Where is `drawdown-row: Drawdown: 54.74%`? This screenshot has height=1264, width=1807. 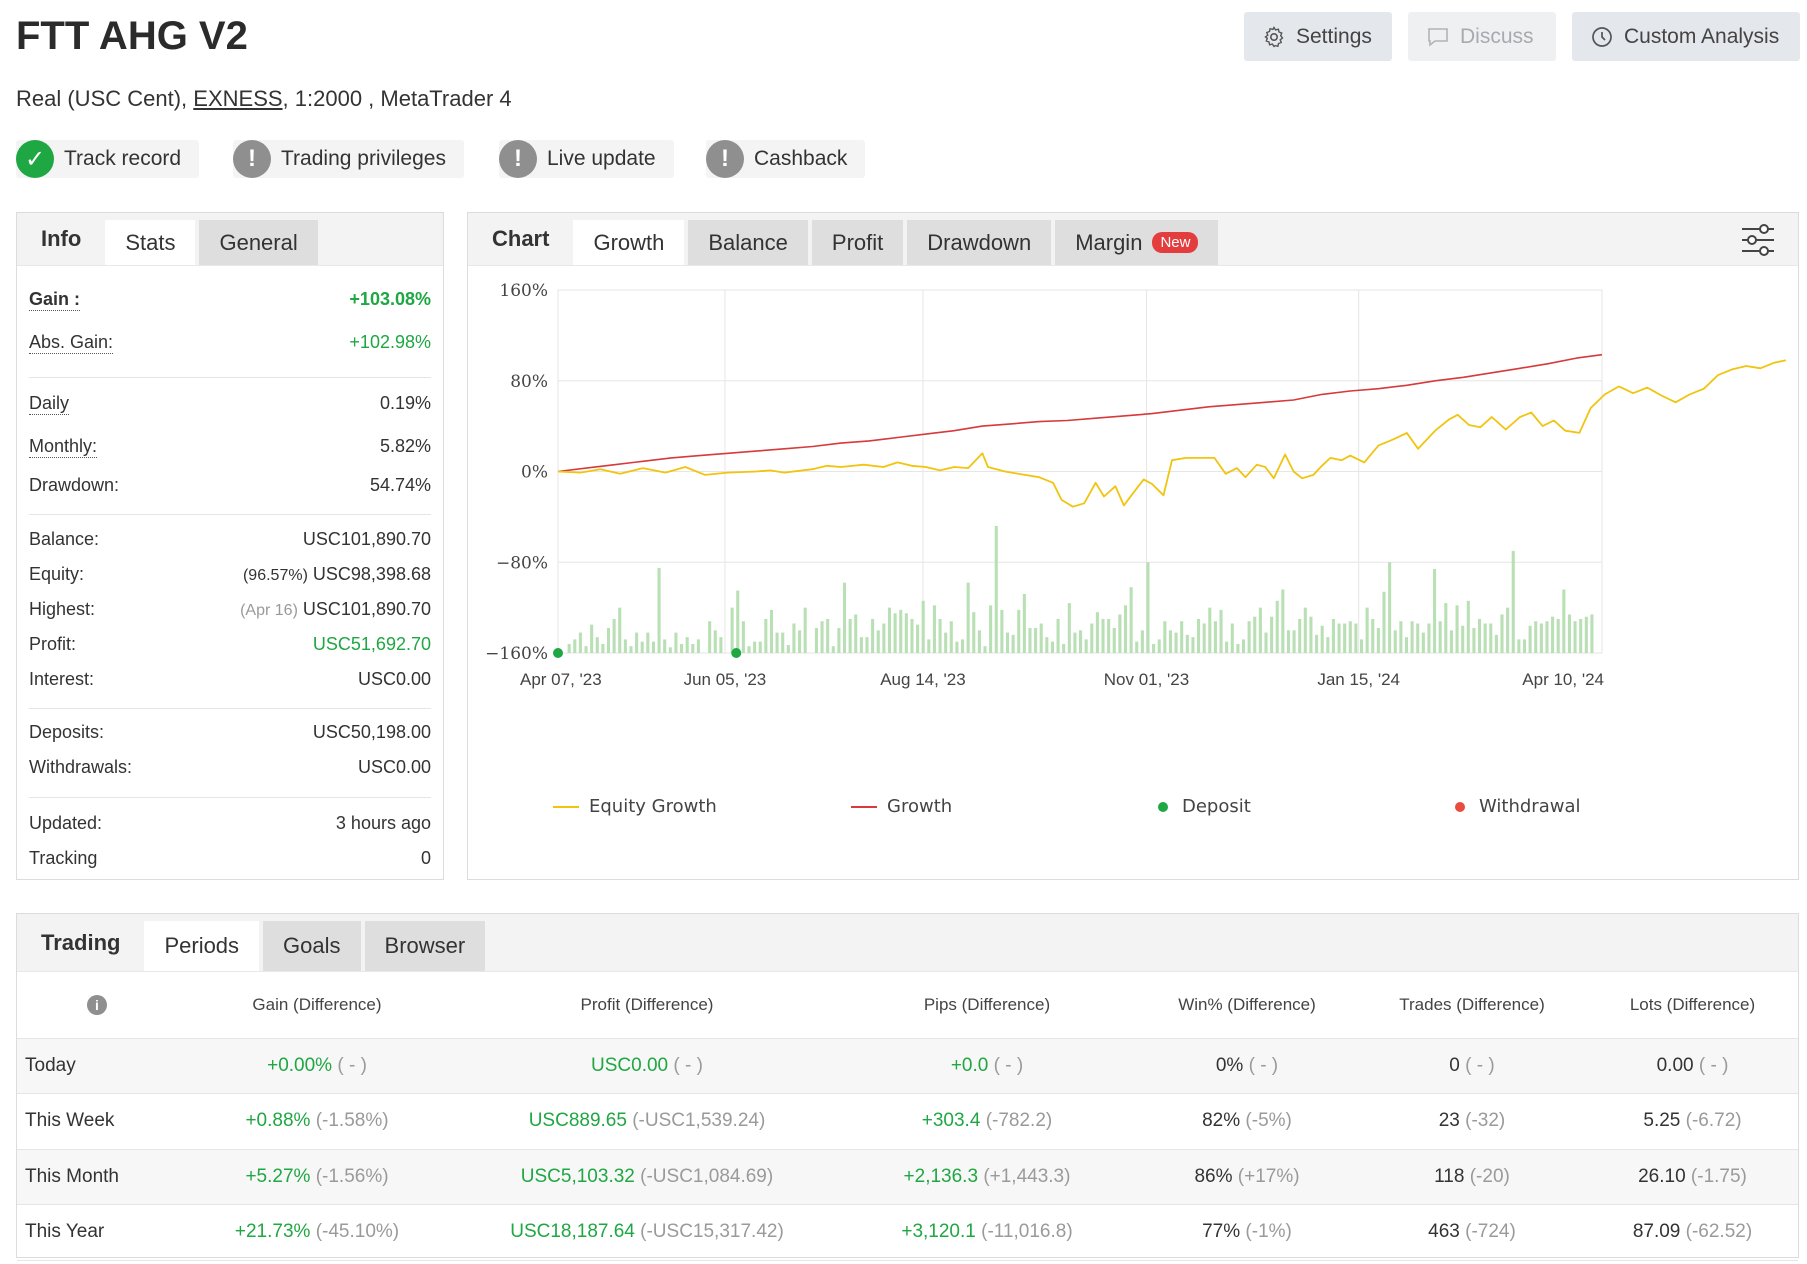
drawdown-row: Drawdown: 54.74% is located at coordinates (230, 485).